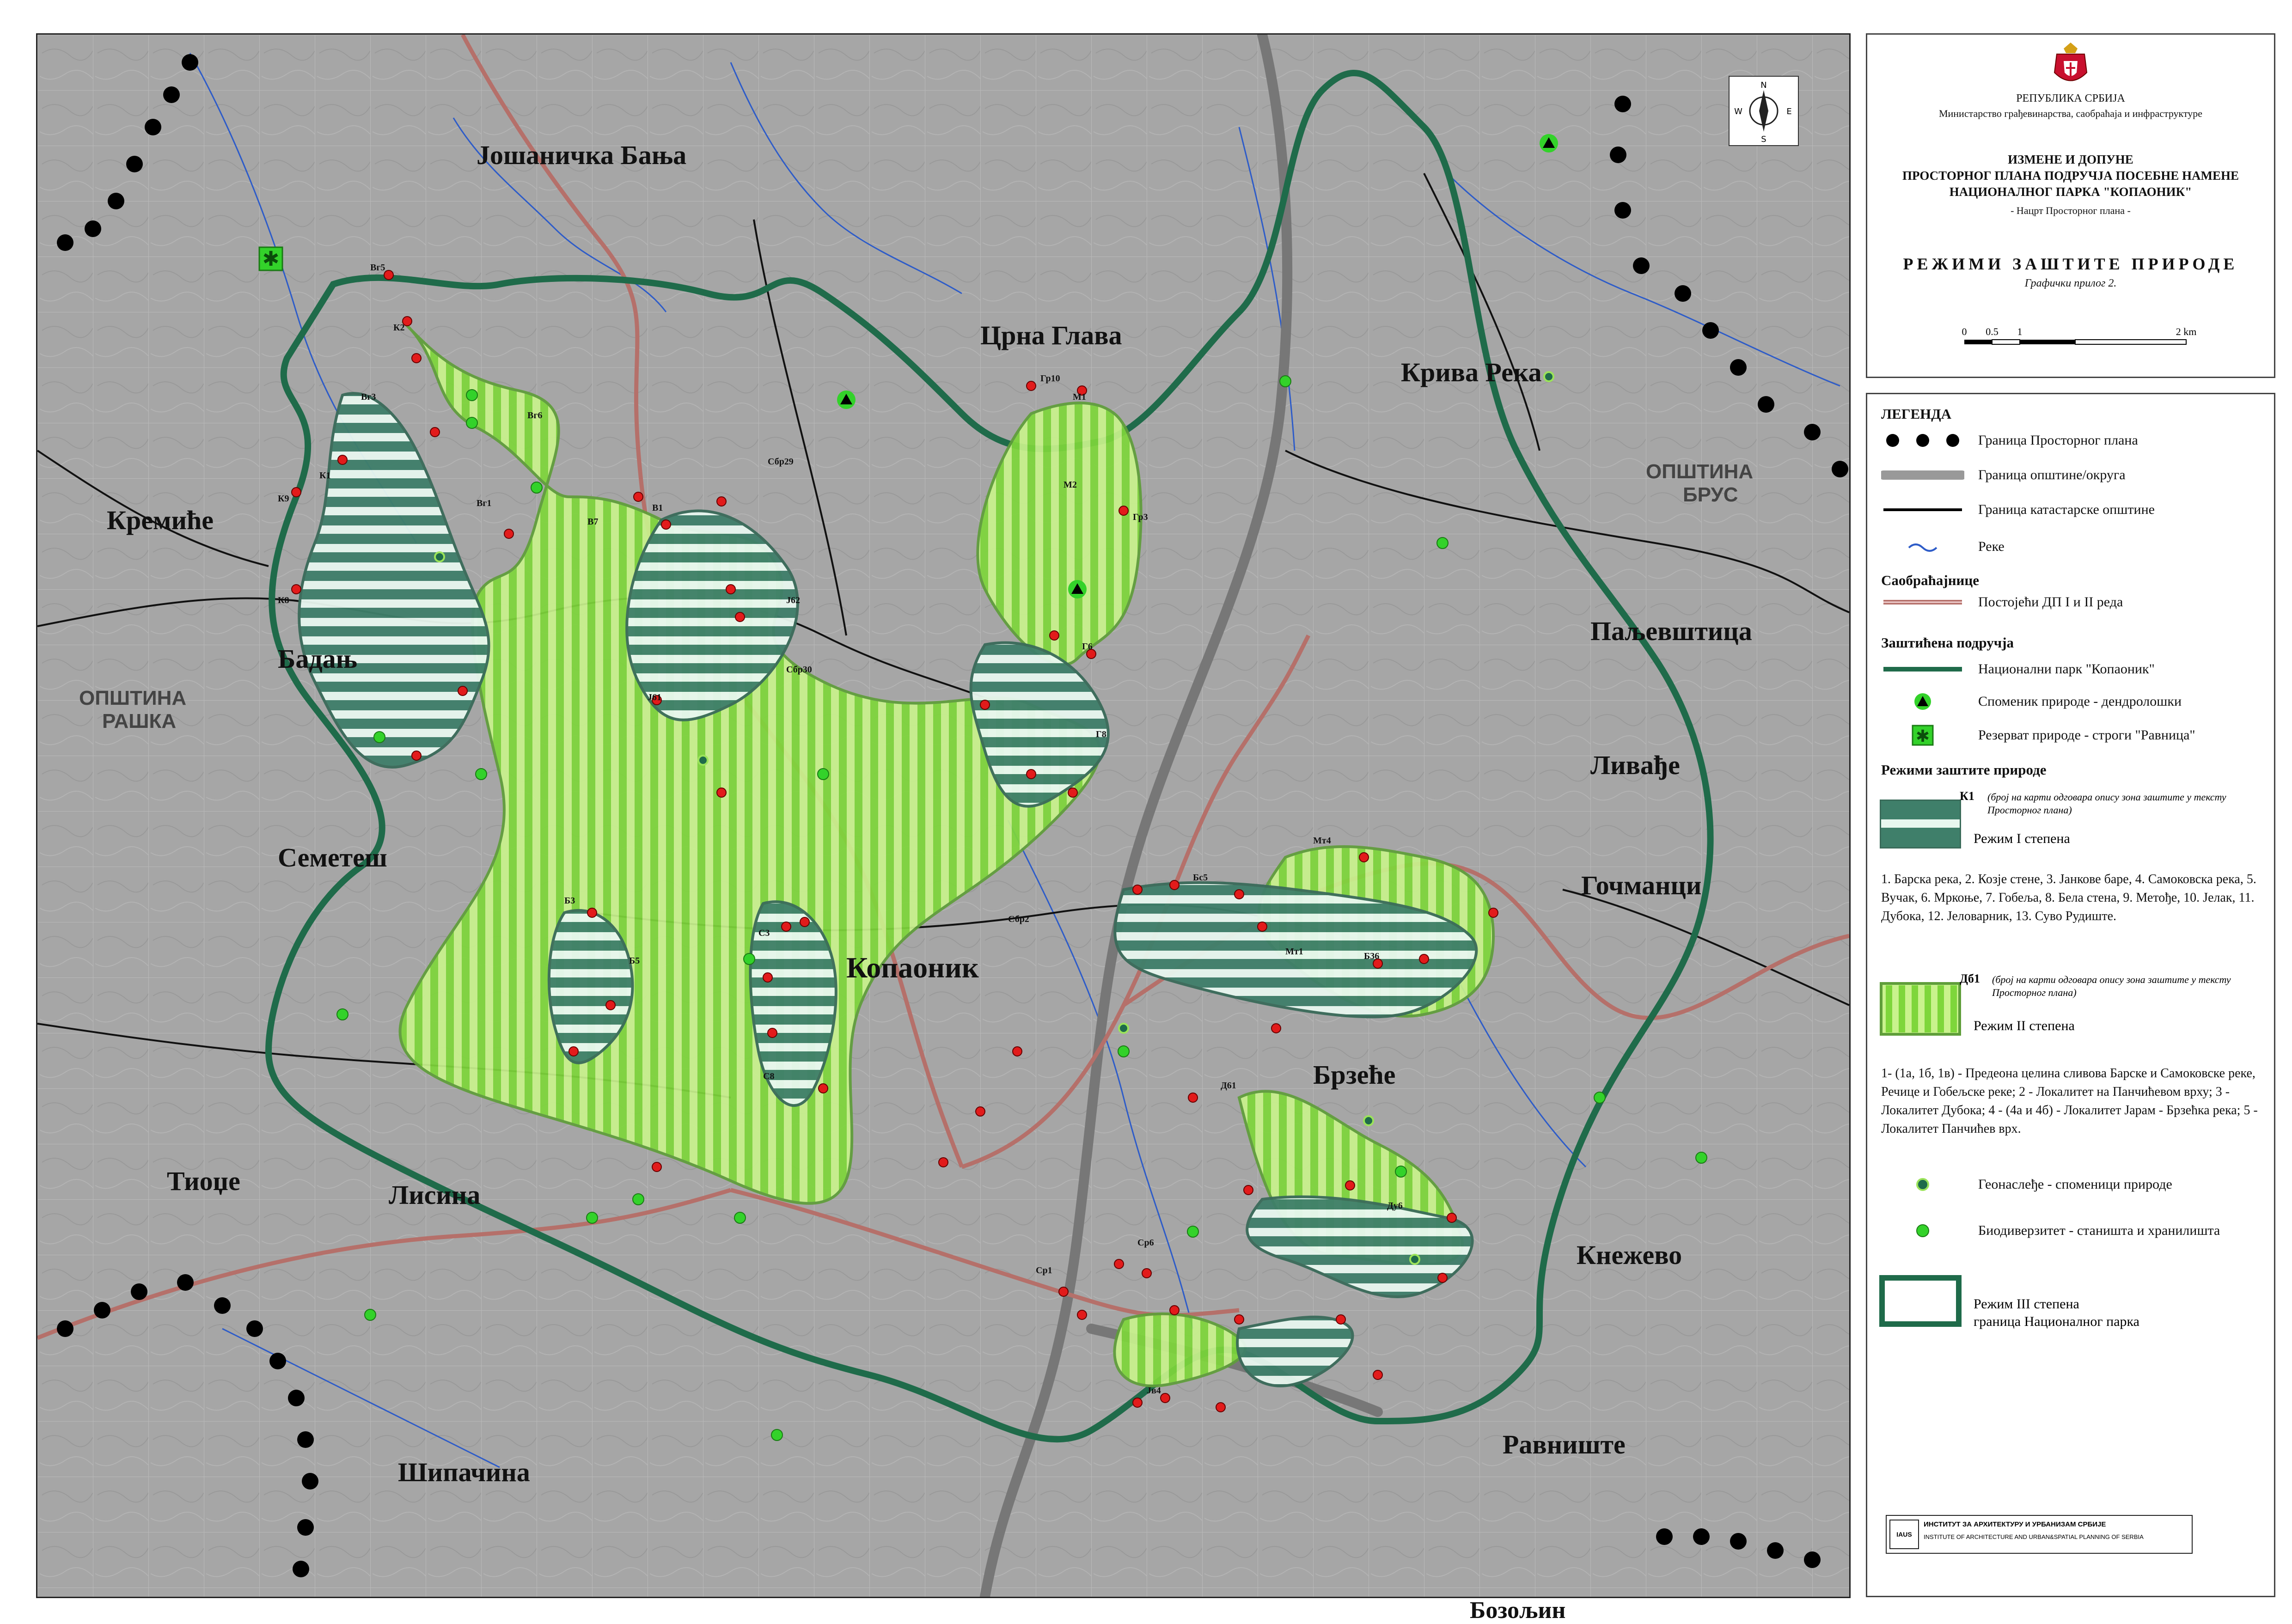  What do you see at coordinates (1922, 475) in the screenshot?
I see `grey-line-icon` at bounding box center [1922, 475].